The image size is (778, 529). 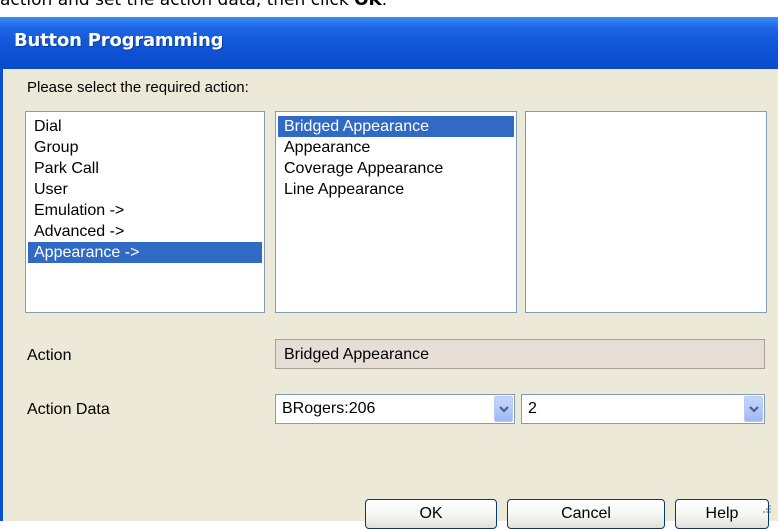 I want to click on instruction-label: Please select the required action:, so click(x=138, y=87).